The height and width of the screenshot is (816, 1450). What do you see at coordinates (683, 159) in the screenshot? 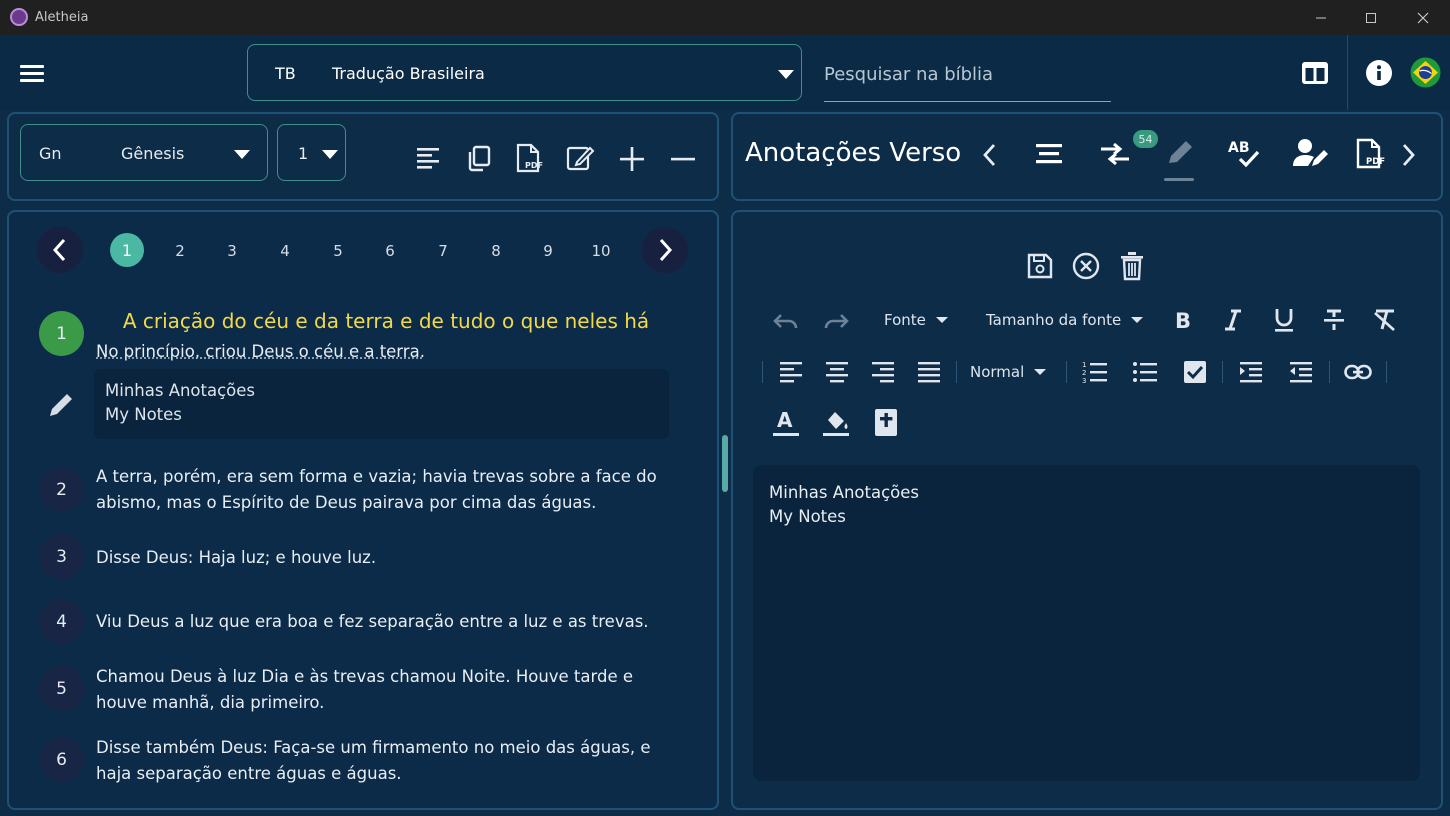
I see `zoom-out-minus-icon` at bounding box center [683, 159].